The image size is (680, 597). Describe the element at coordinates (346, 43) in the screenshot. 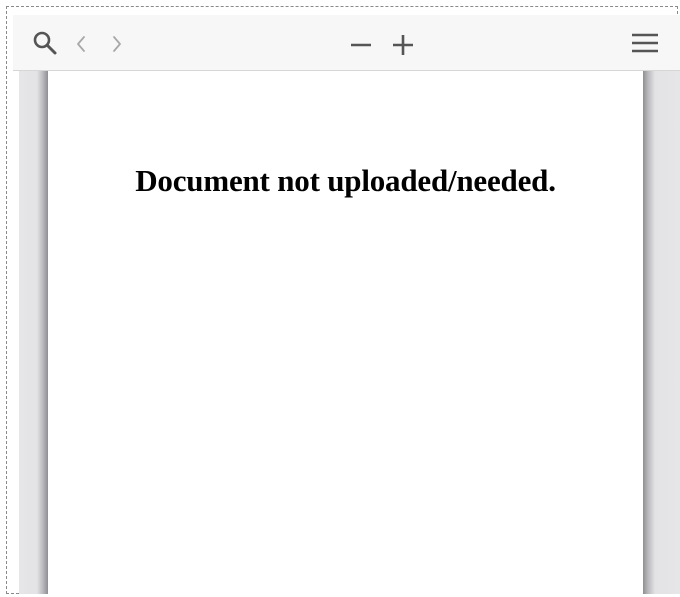

I see `viewer-toolbar` at that location.